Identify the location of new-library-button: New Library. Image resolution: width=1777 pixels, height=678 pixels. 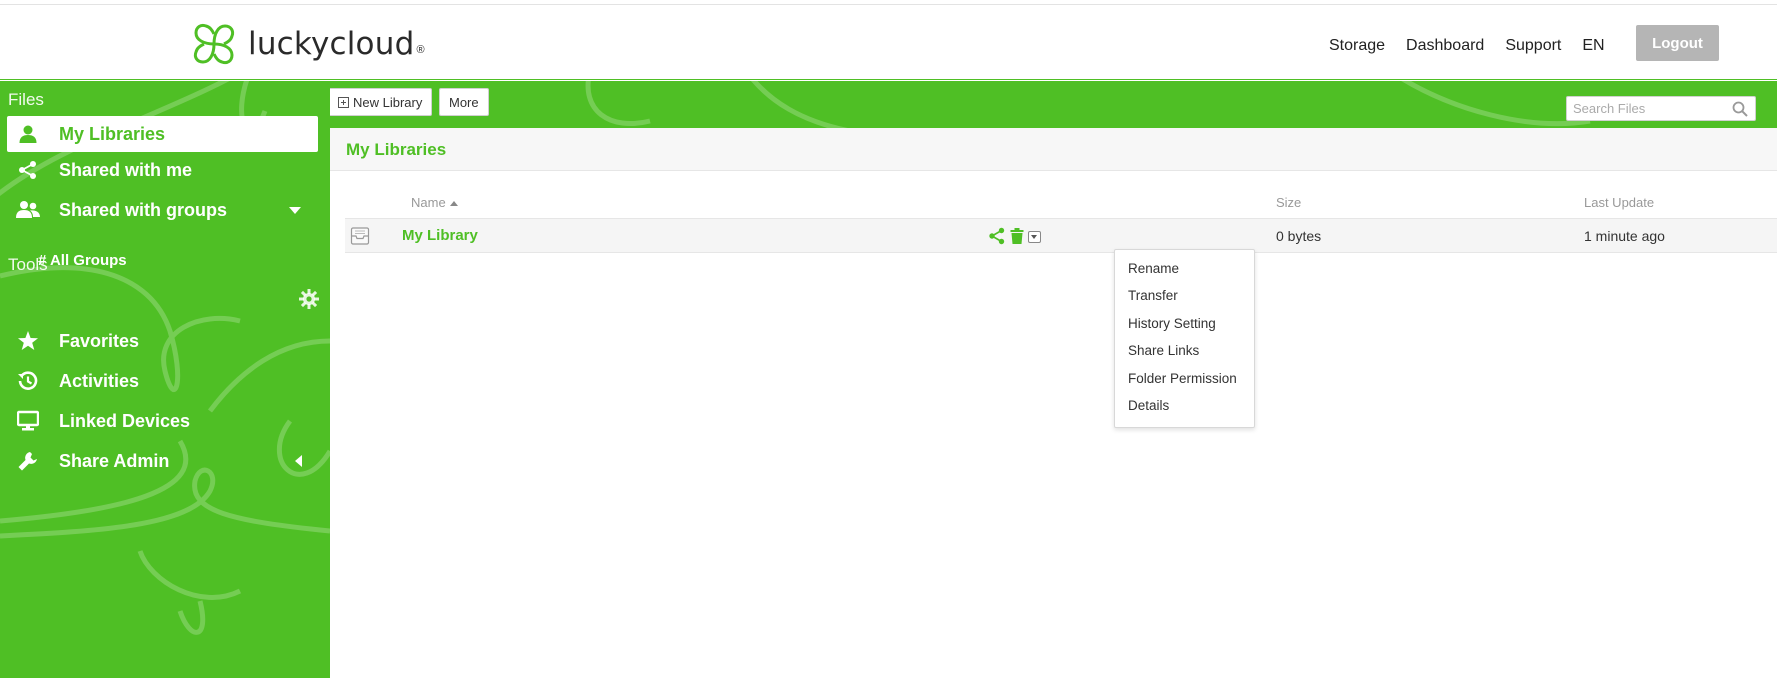
(381, 102).